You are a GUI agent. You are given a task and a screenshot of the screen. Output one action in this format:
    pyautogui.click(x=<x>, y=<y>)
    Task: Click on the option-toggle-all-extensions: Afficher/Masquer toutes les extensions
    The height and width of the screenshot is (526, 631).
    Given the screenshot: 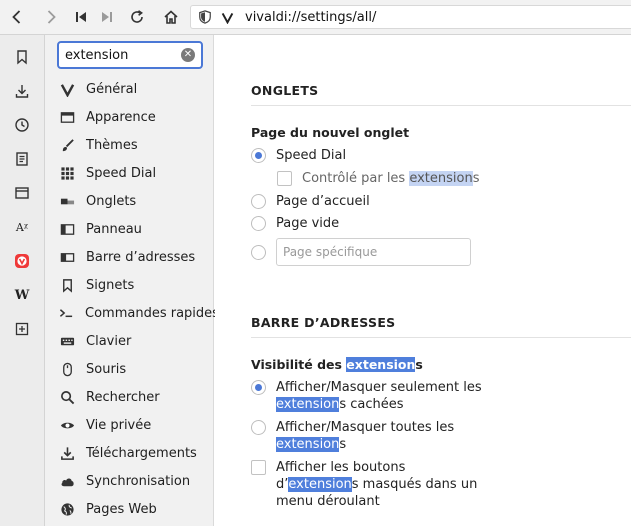 What is the action you would take?
    pyautogui.click(x=352, y=436)
    